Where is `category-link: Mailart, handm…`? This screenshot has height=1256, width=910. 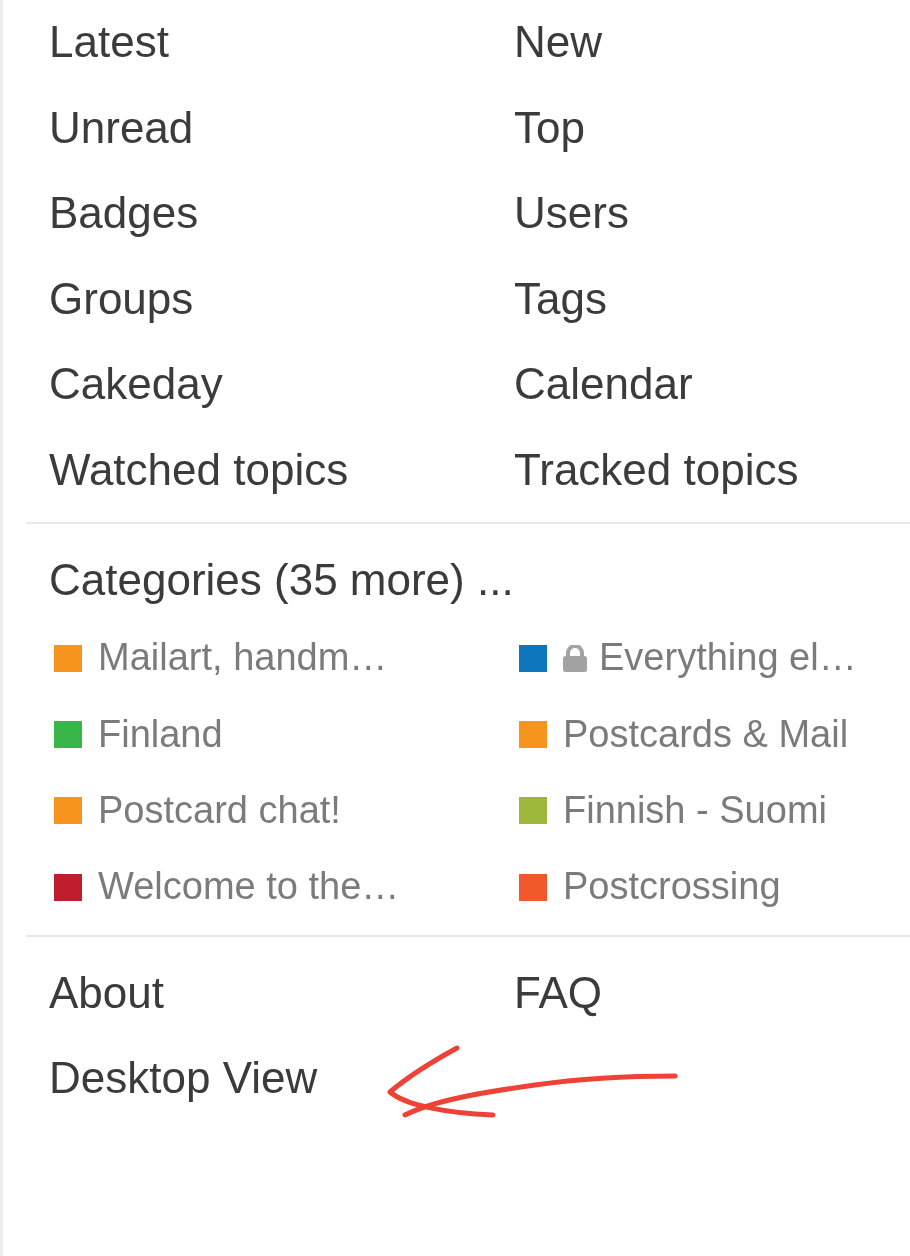
category-link: Mailart, handm… is located at coordinates (221, 658).